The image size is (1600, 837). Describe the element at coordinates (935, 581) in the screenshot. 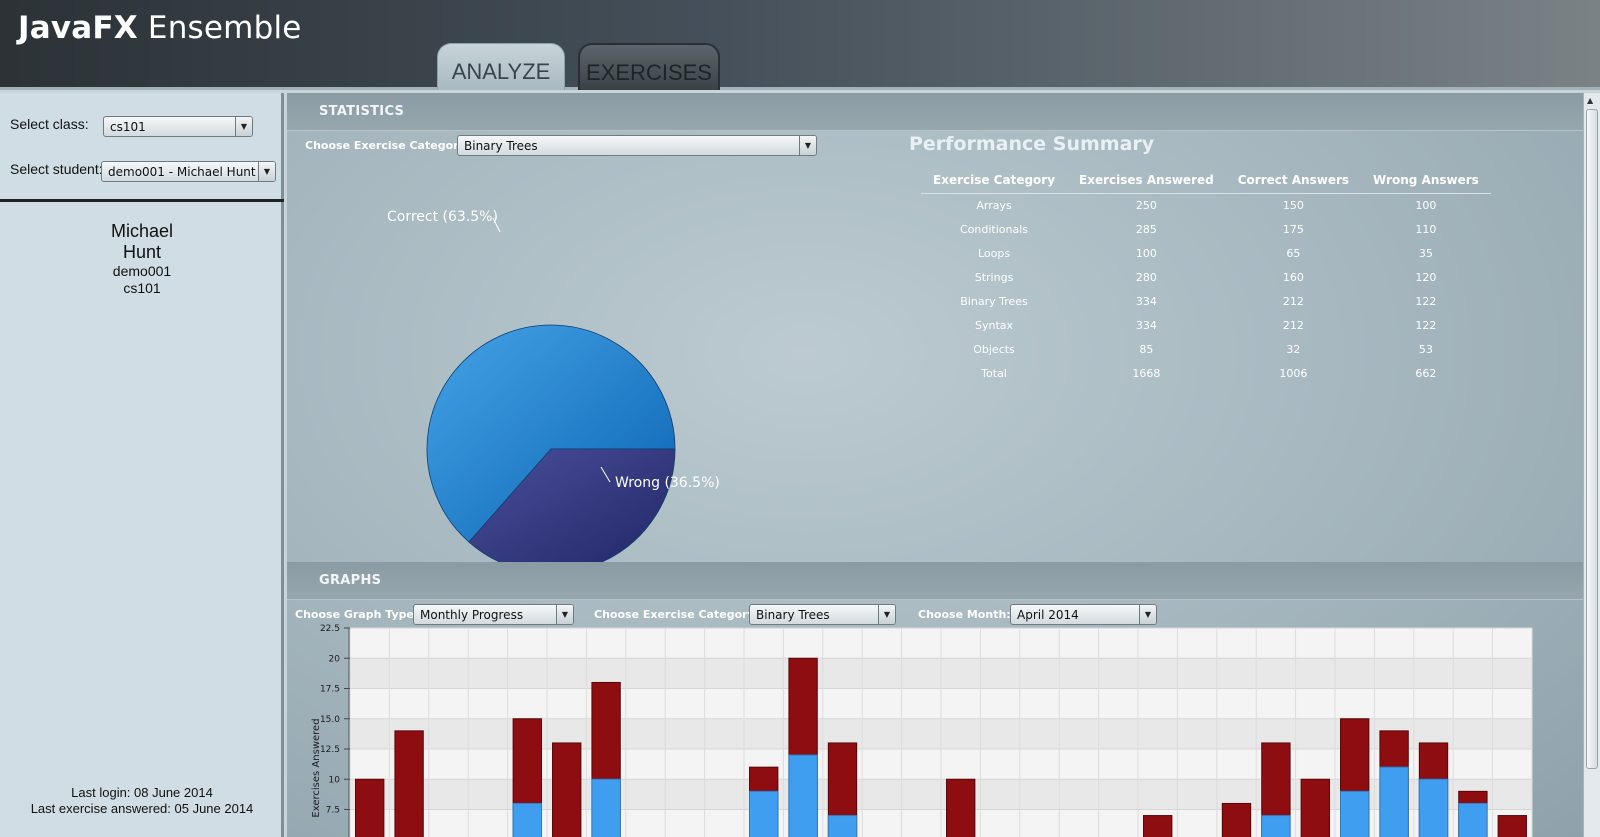

I see `graphs-header: GRAPHS` at that location.